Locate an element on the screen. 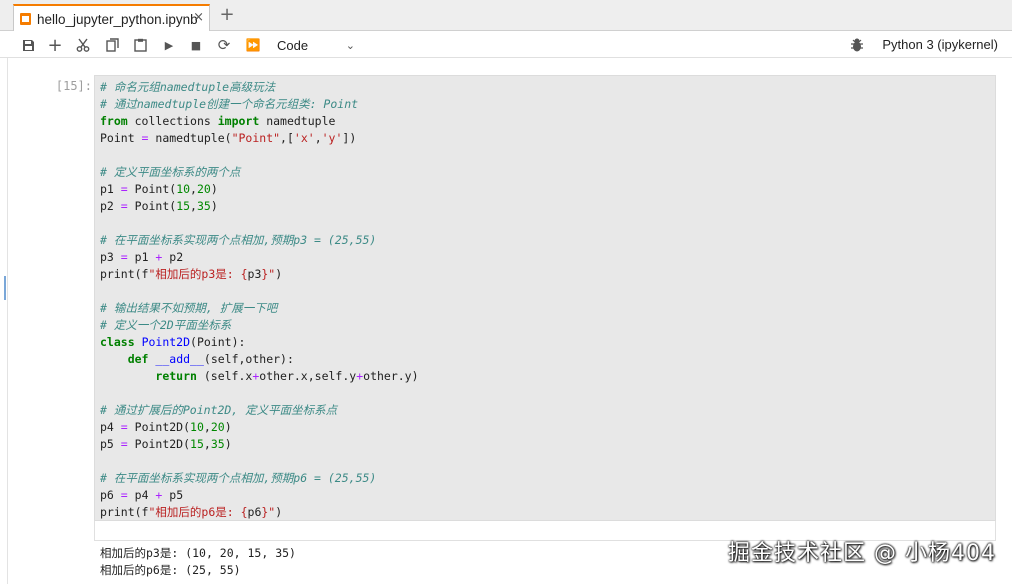 This screenshot has width=1012, height=584. code-token: Point is located at coordinates (121, 138).